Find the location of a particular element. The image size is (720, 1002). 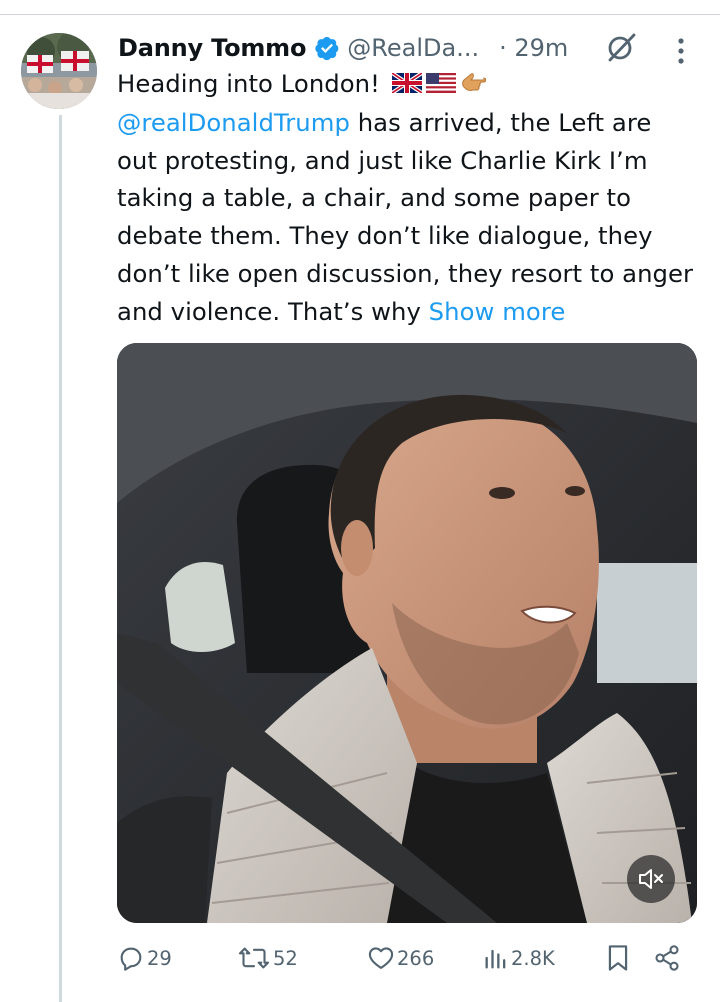

bookmark-button is located at coordinates (618, 958).